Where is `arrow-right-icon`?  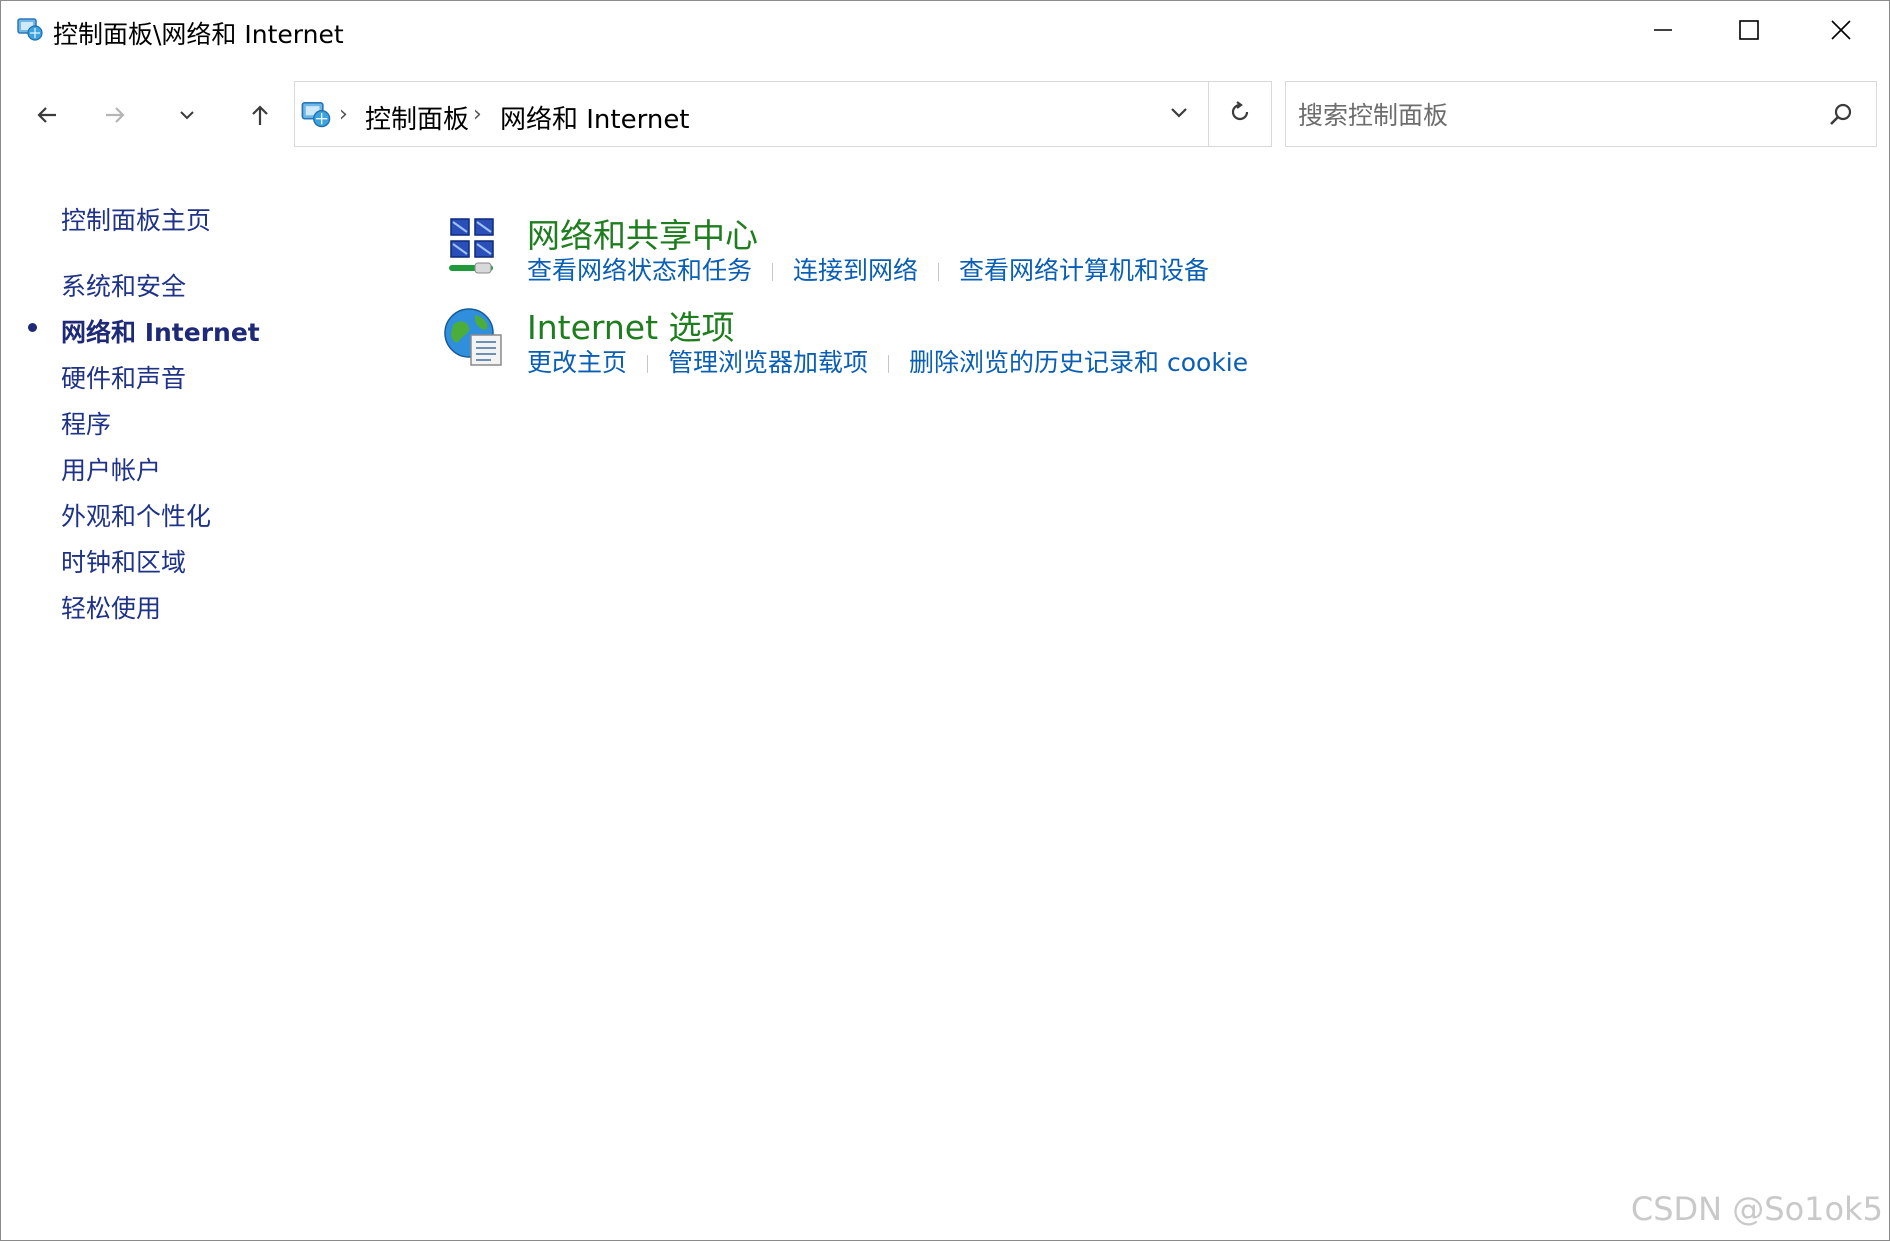 arrow-right-icon is located at coordinates (115, 117).